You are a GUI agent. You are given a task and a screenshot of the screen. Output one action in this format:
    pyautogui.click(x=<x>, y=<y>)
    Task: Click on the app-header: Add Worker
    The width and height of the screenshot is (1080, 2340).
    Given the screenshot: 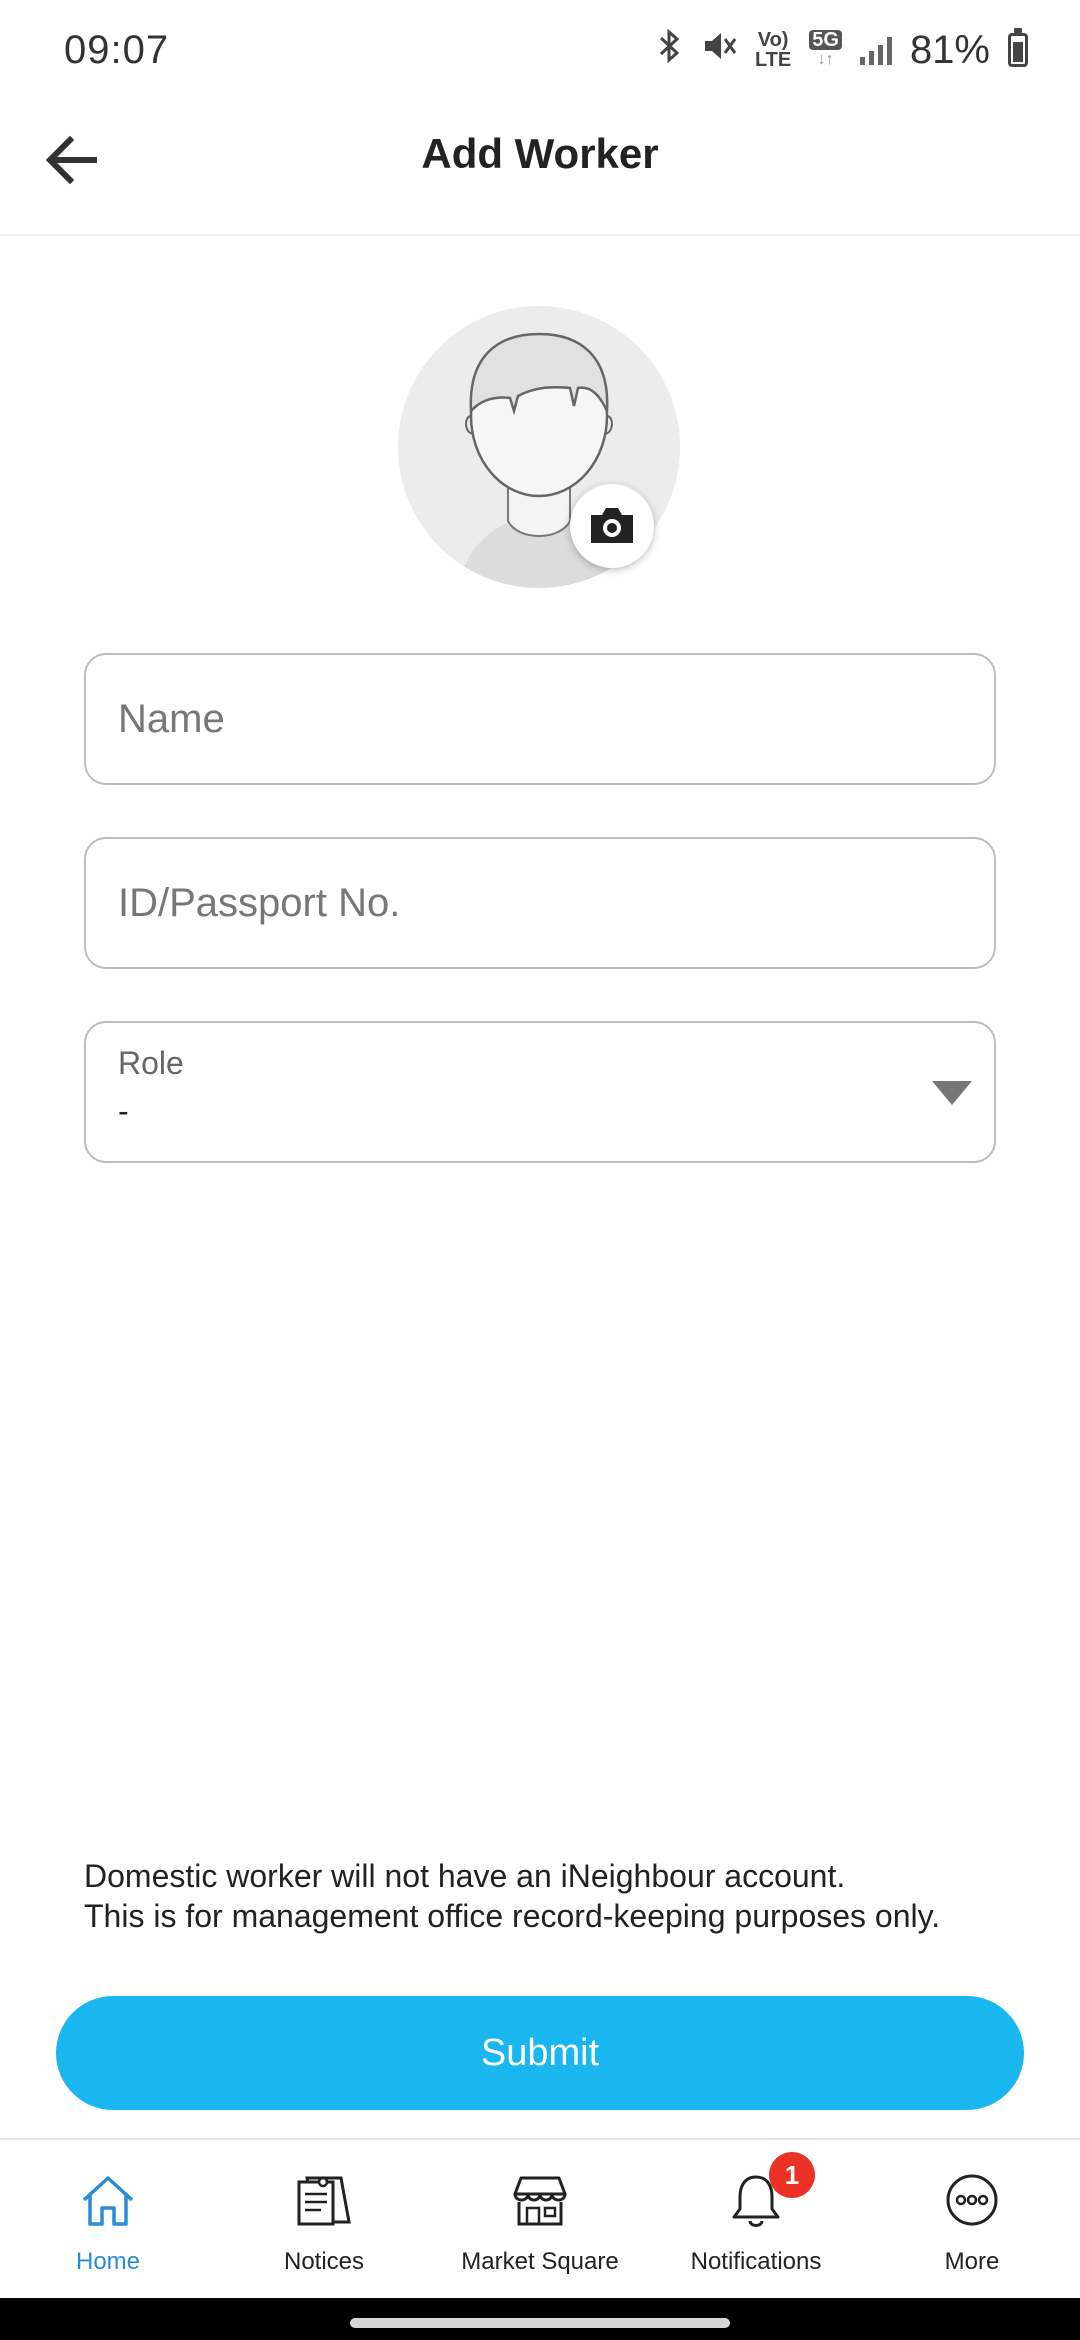 What is the action you would take?
    pyautogui.click(x=540, y=168)
    